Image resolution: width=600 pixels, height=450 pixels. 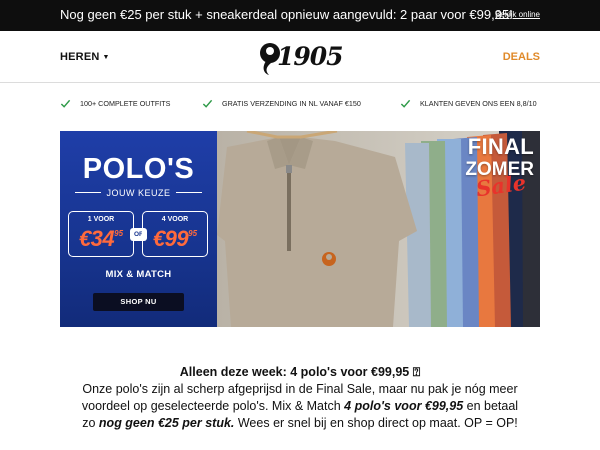 I want to click on usp-item: KLANTEN GEVEN ONS EEN 8,8/10, so click(x=468, y=103).